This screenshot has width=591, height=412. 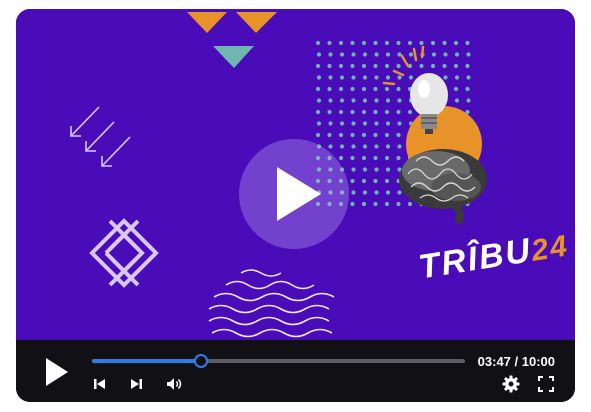 I want to click on fullscreen-button, so click(x=546, y=384).